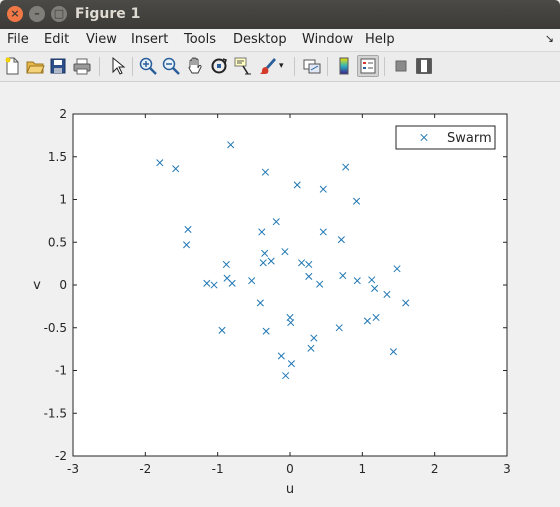  I want to click on colorbar-icon, so click(344, 66).